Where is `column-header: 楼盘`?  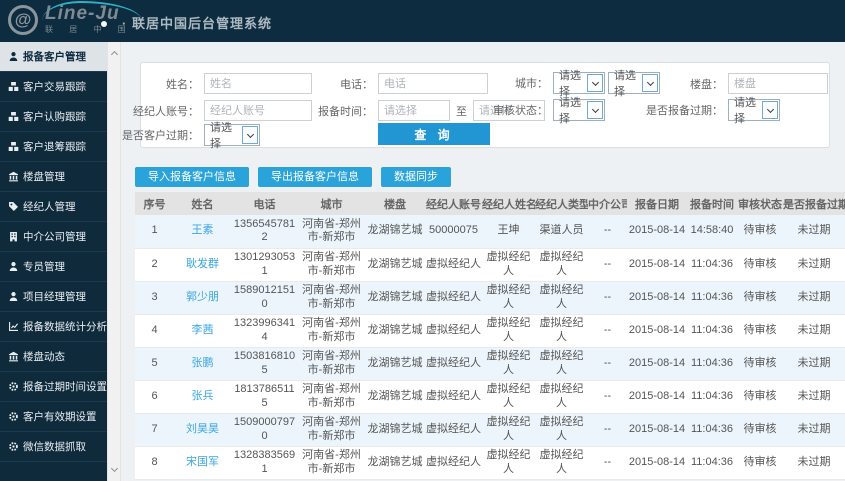
column-header: 楼盘 is located at coordinates (395, 203).